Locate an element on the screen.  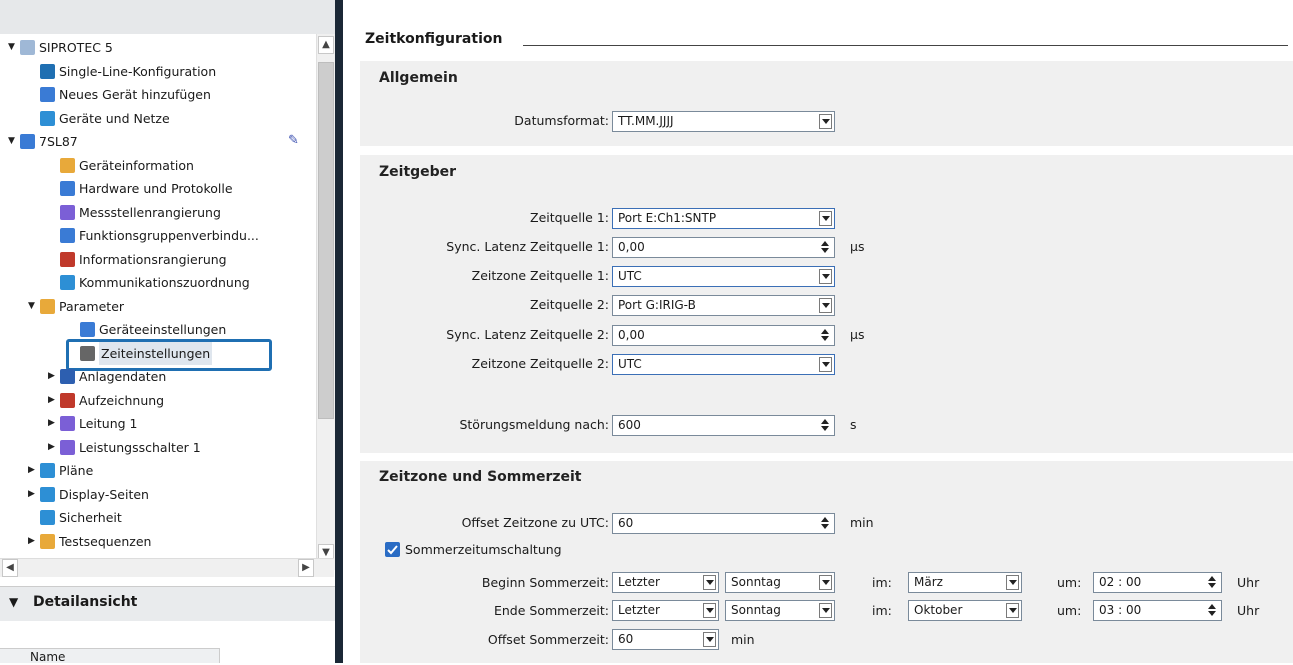
latenz1-spinbox: 0,00 is located at coordinates (723, 247).